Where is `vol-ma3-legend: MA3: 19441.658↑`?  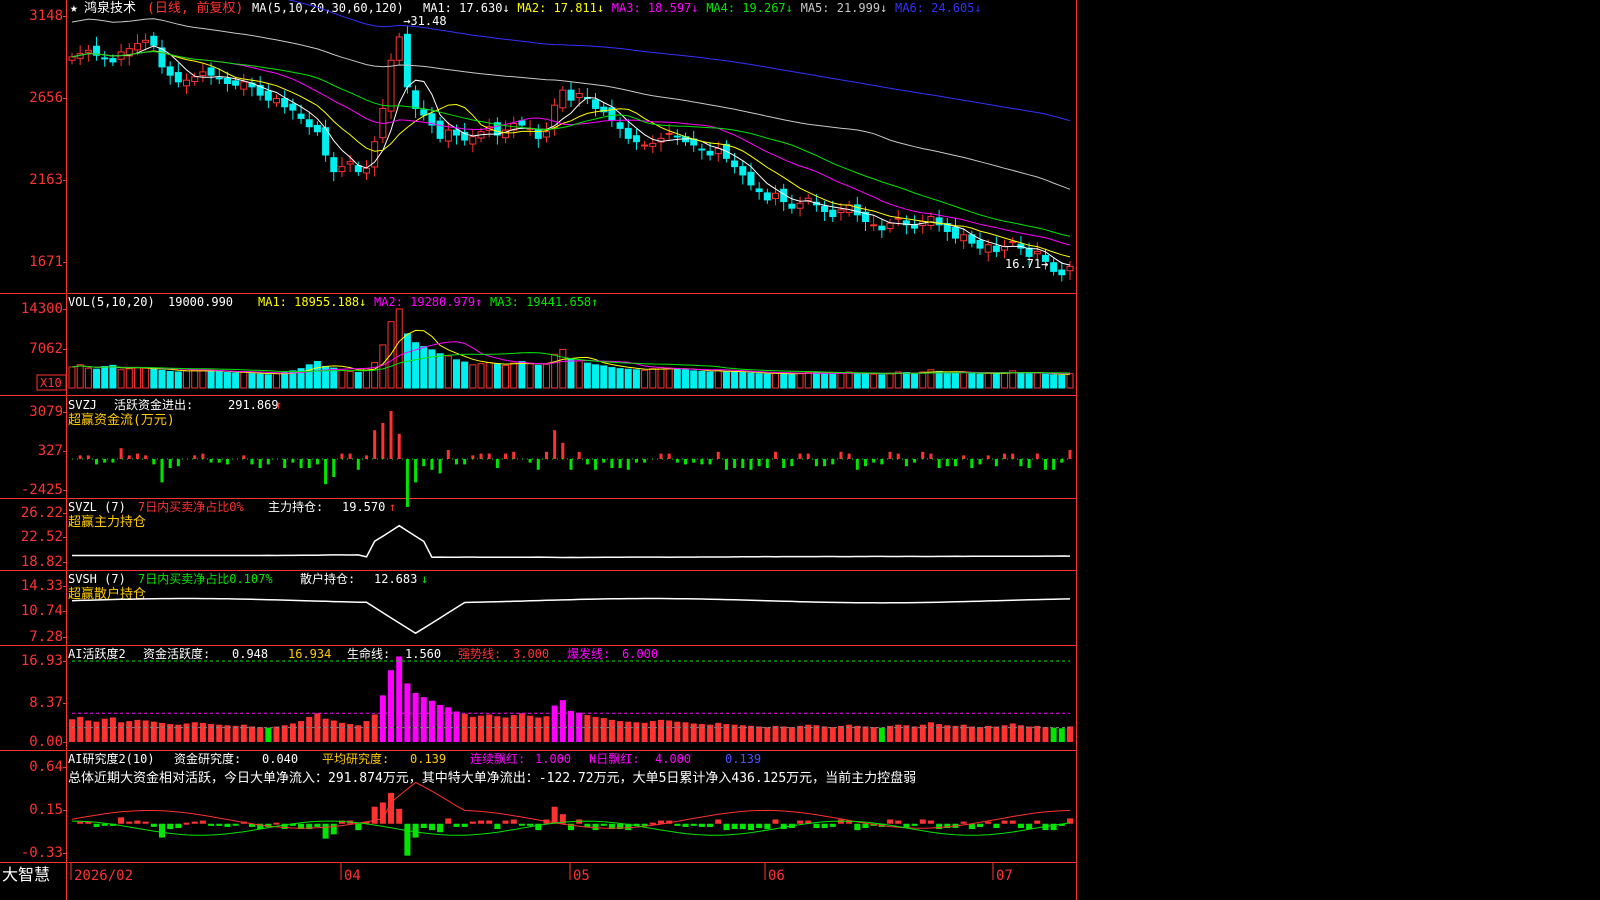
vol-ma3-legend: MA3: 19441.658↑ is located at coordinates (544, 302).